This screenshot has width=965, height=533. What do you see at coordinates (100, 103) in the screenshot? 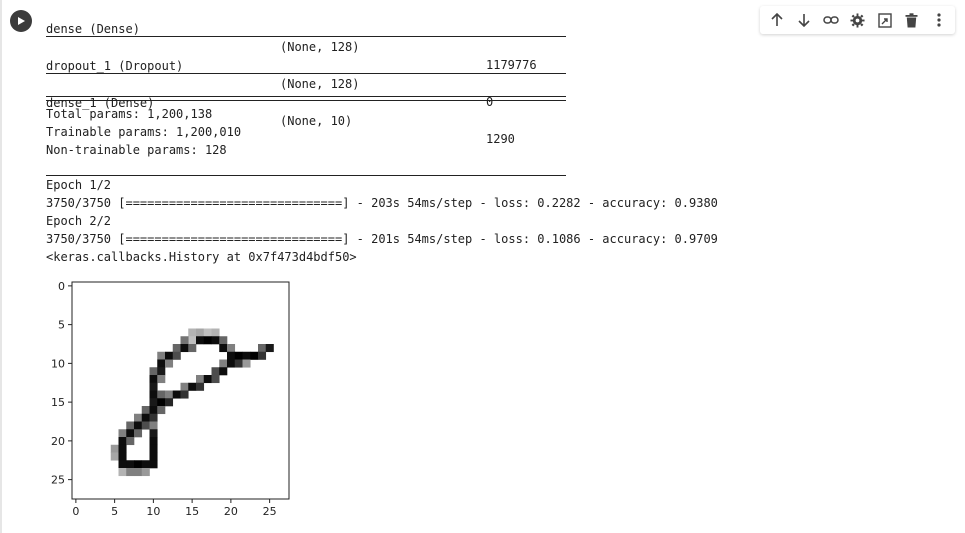
I see `layer-name: dense_1 (Dense)` at bounding box center [100, 103].